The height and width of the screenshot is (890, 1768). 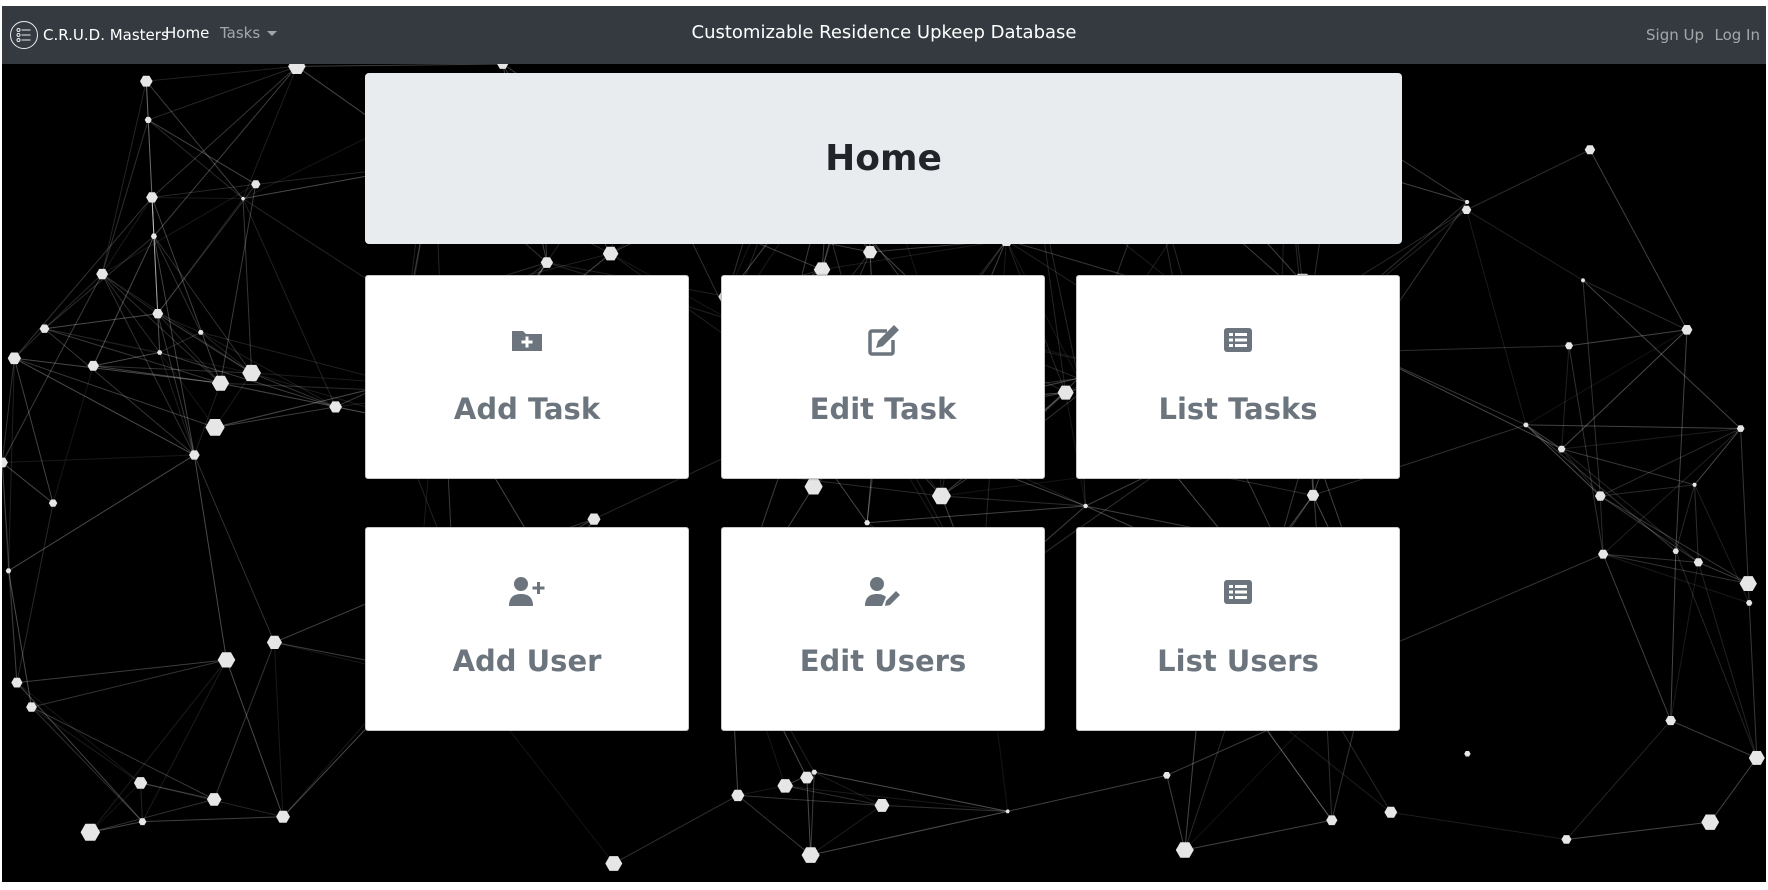 What do you see at coordinates (883, 340) in the screenshot?
I see `edit-icon` at bounding box center [883, 340].